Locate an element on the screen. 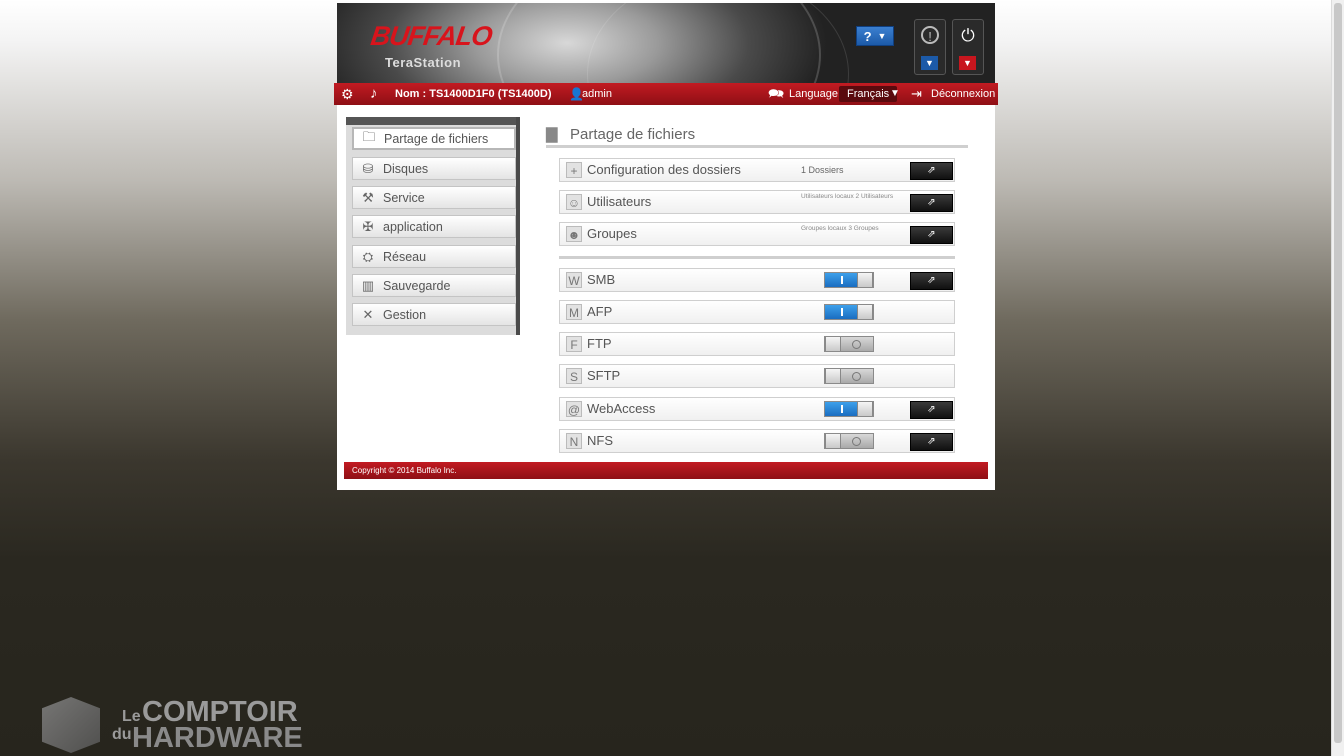 This screenshot has width=1344, height=756. afp-toggle is located at coordinates (849, 312).